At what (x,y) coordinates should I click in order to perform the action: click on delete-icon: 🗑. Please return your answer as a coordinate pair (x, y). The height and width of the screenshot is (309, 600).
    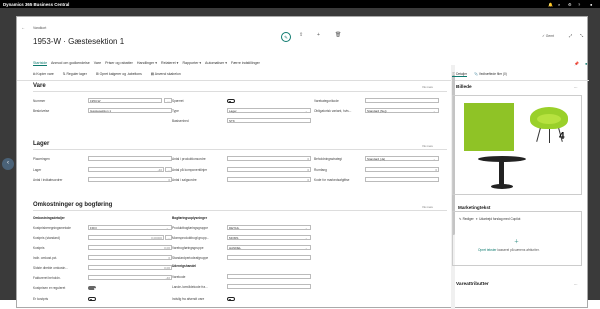
    Looking at the image, I should click on (338, 35).